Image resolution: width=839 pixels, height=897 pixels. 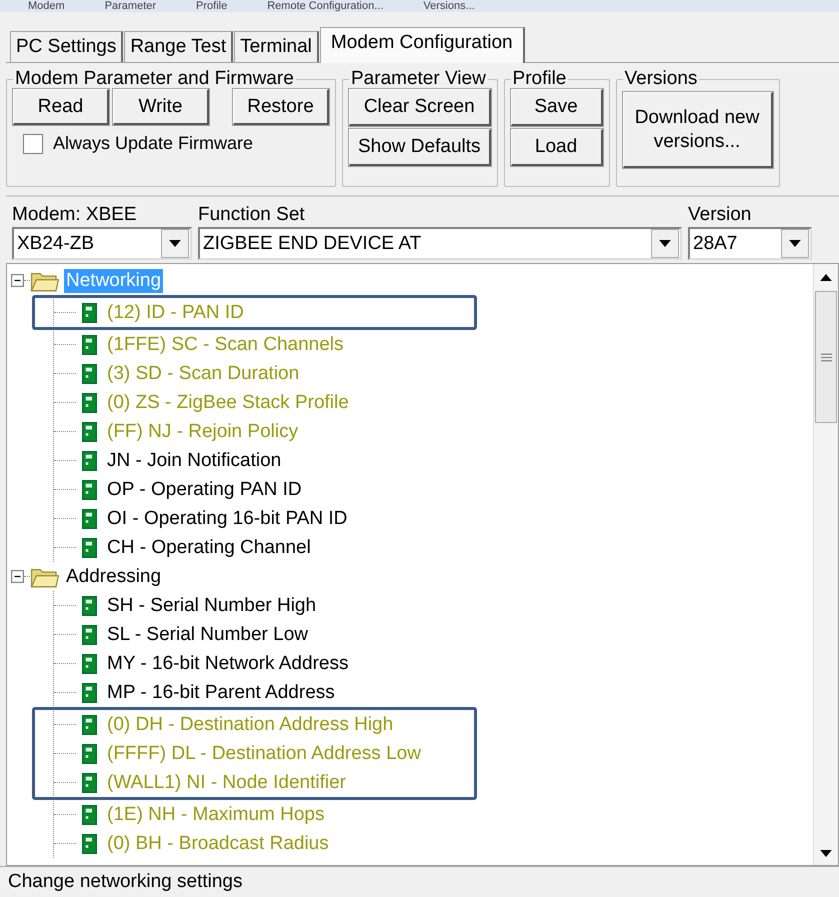 I want to click on tree-item: CH - Operating Channel, so click(x=209, y=547).